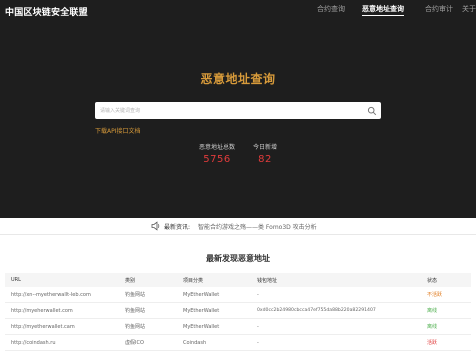 The width and height of the screenshot is (476, 359). I want to click on stat-total-label: 恶意地址总数, so click(216, 147).